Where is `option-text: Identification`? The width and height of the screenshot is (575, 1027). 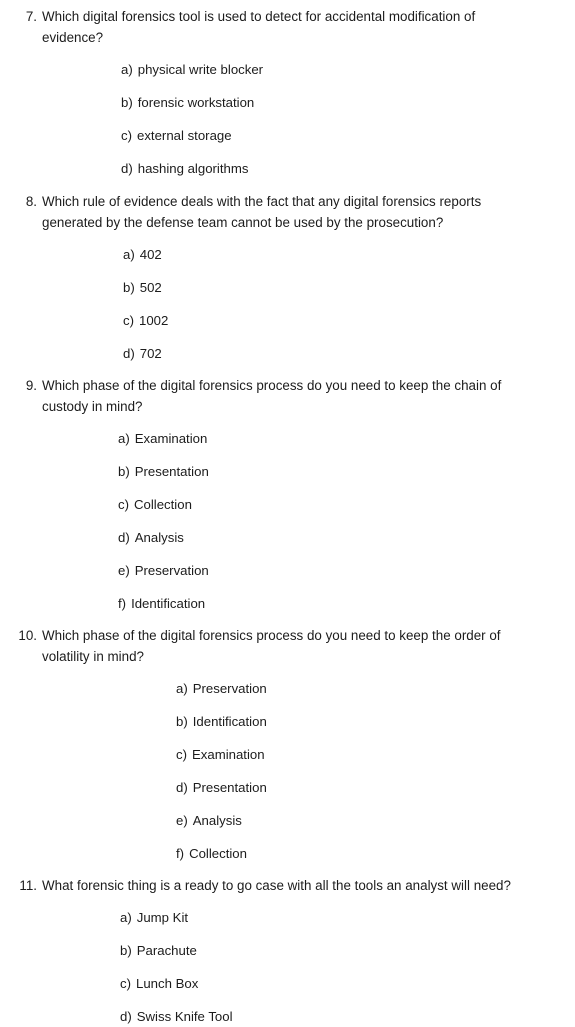 option-text: Identification is located at coordinates (168, 603).